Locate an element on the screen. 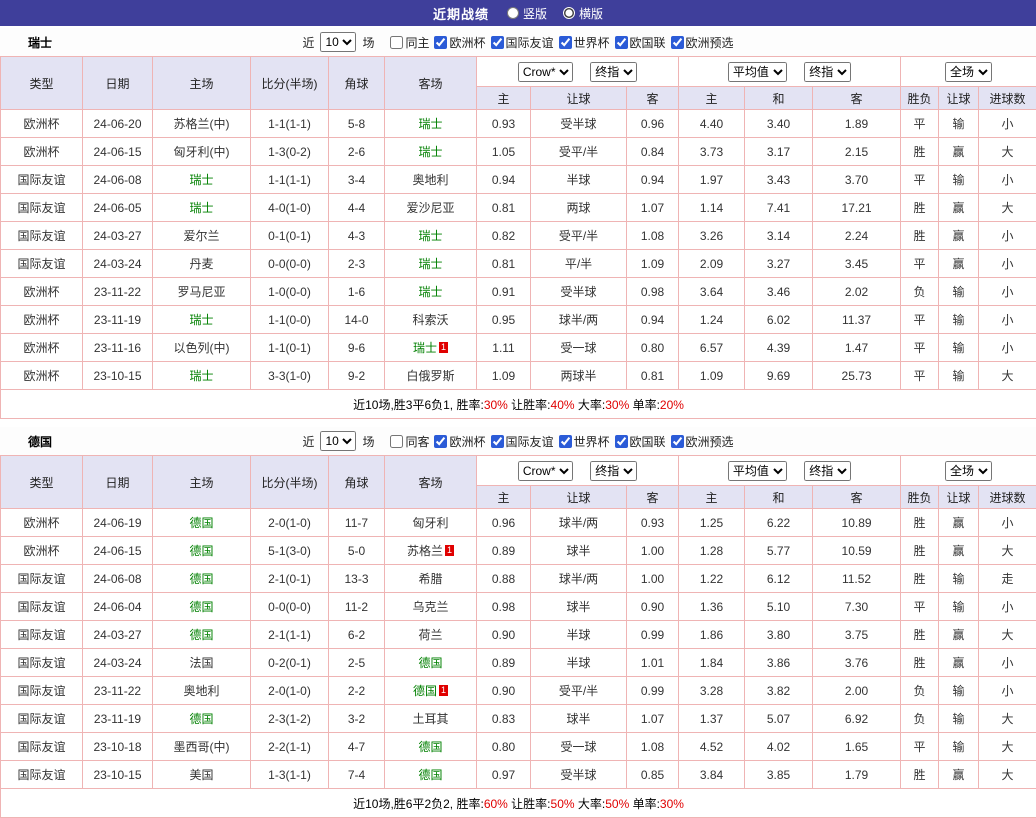 The height and width of the screenshot is (818, 1036). filter-checkbox: 同主 is located at coordinates (409, 42).